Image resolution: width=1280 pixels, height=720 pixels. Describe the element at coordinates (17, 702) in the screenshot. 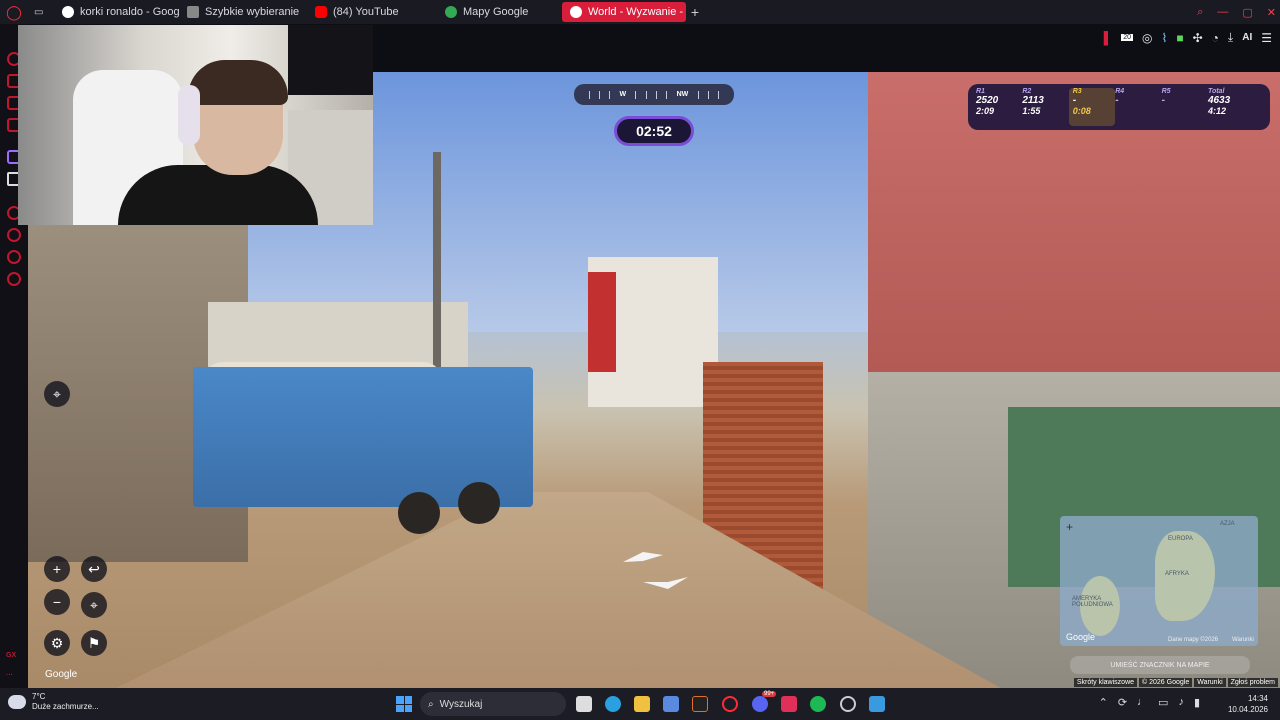

I see `cloud-icon` at that location.